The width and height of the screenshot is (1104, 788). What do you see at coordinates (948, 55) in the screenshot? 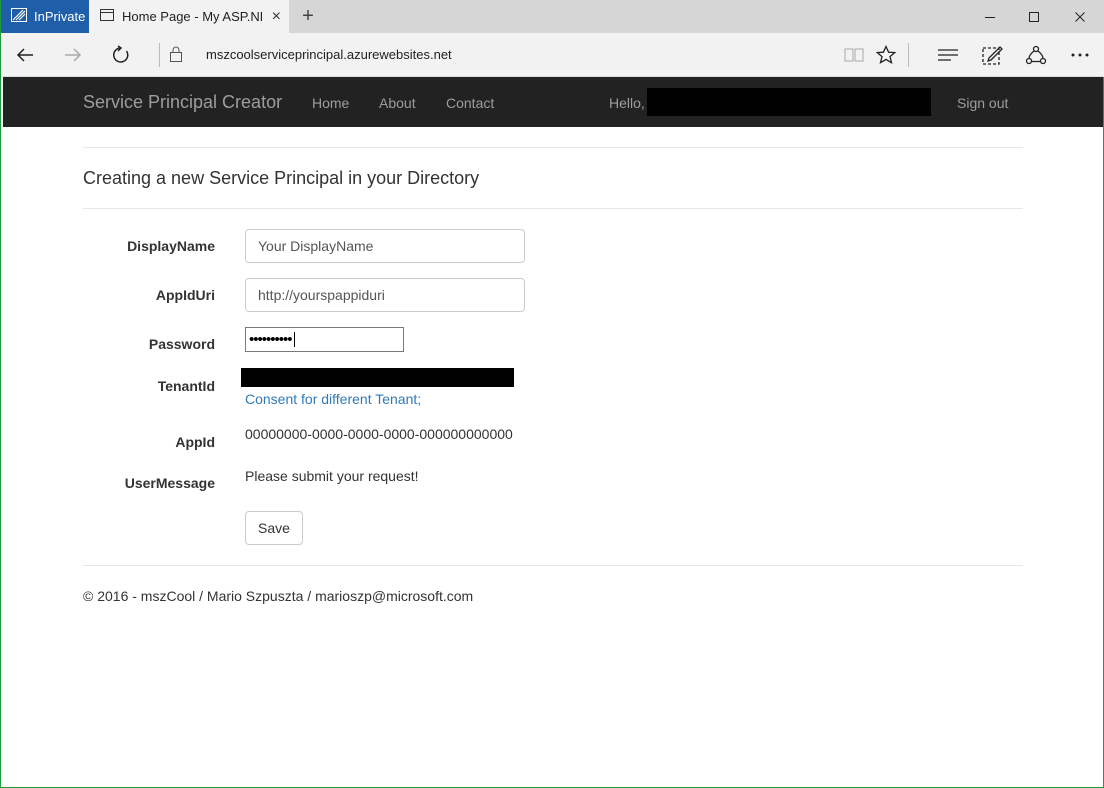
I see `hub-icon` at bounding box center [948, 55].